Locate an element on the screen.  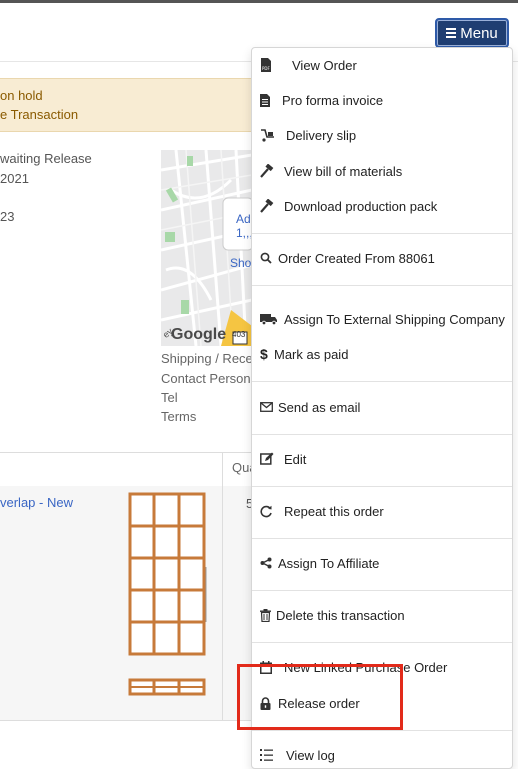
menu-item-label: Delivery slip is located at coordinates (321, 135).